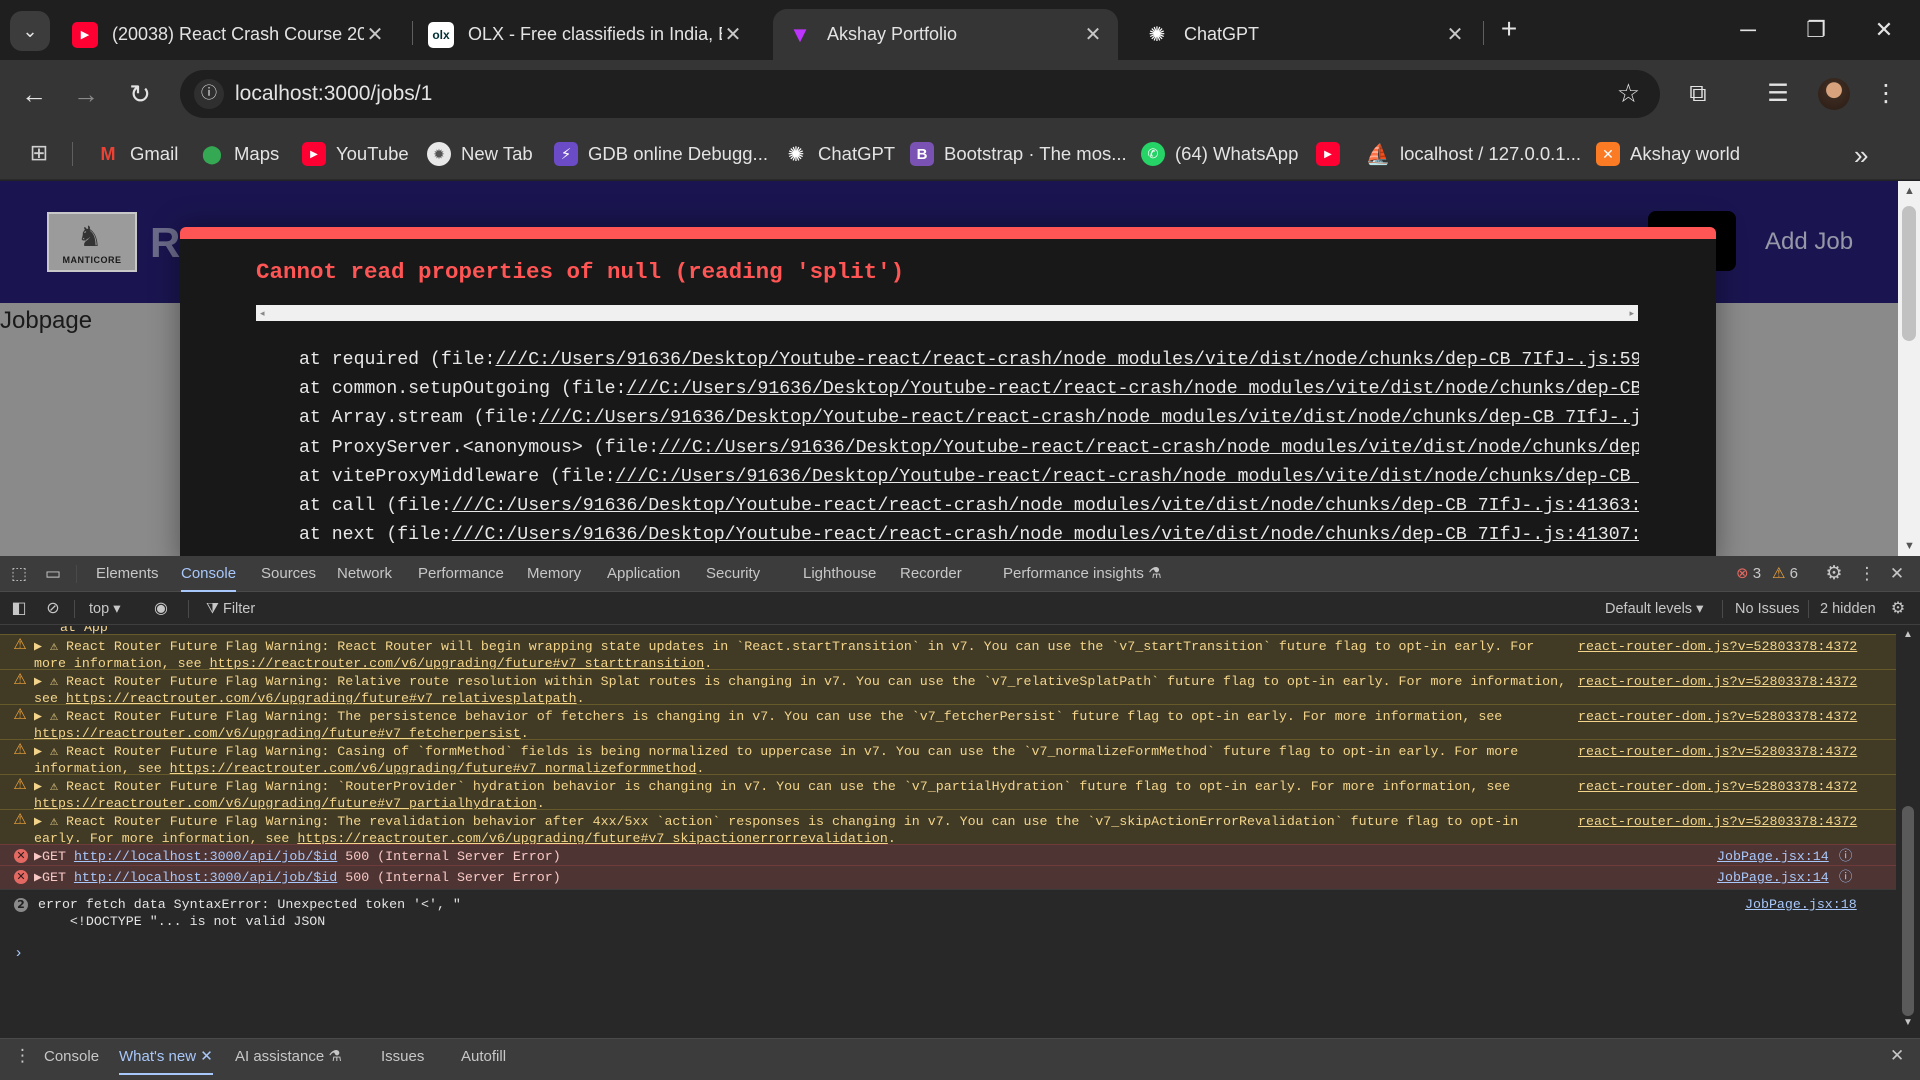 The height and width of the screenshot is (1080, 1920). Describe the element at coordinates (1897, 574) in the screenshot. I see `close-devtools-icon: ✕` at that location.